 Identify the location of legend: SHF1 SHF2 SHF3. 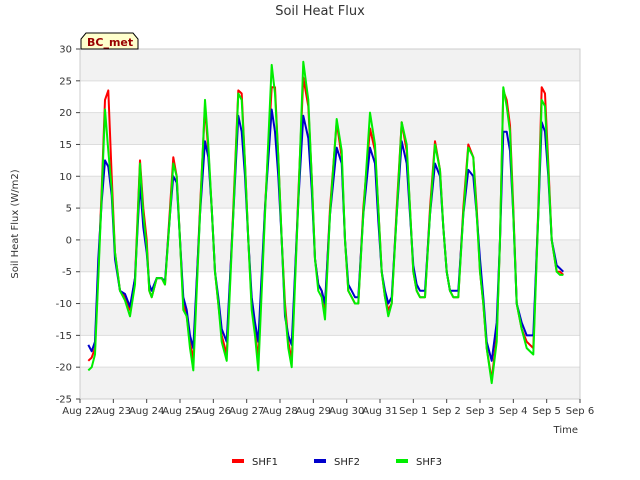
(337, 462).